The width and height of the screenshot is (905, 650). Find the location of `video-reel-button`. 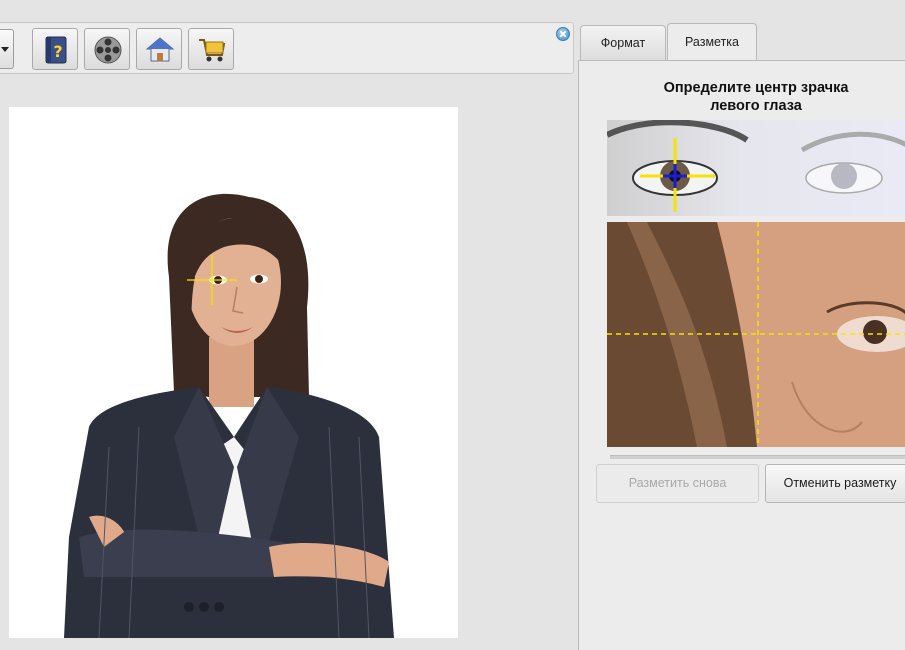

video-reel-button is located at coordinates (107, 49).